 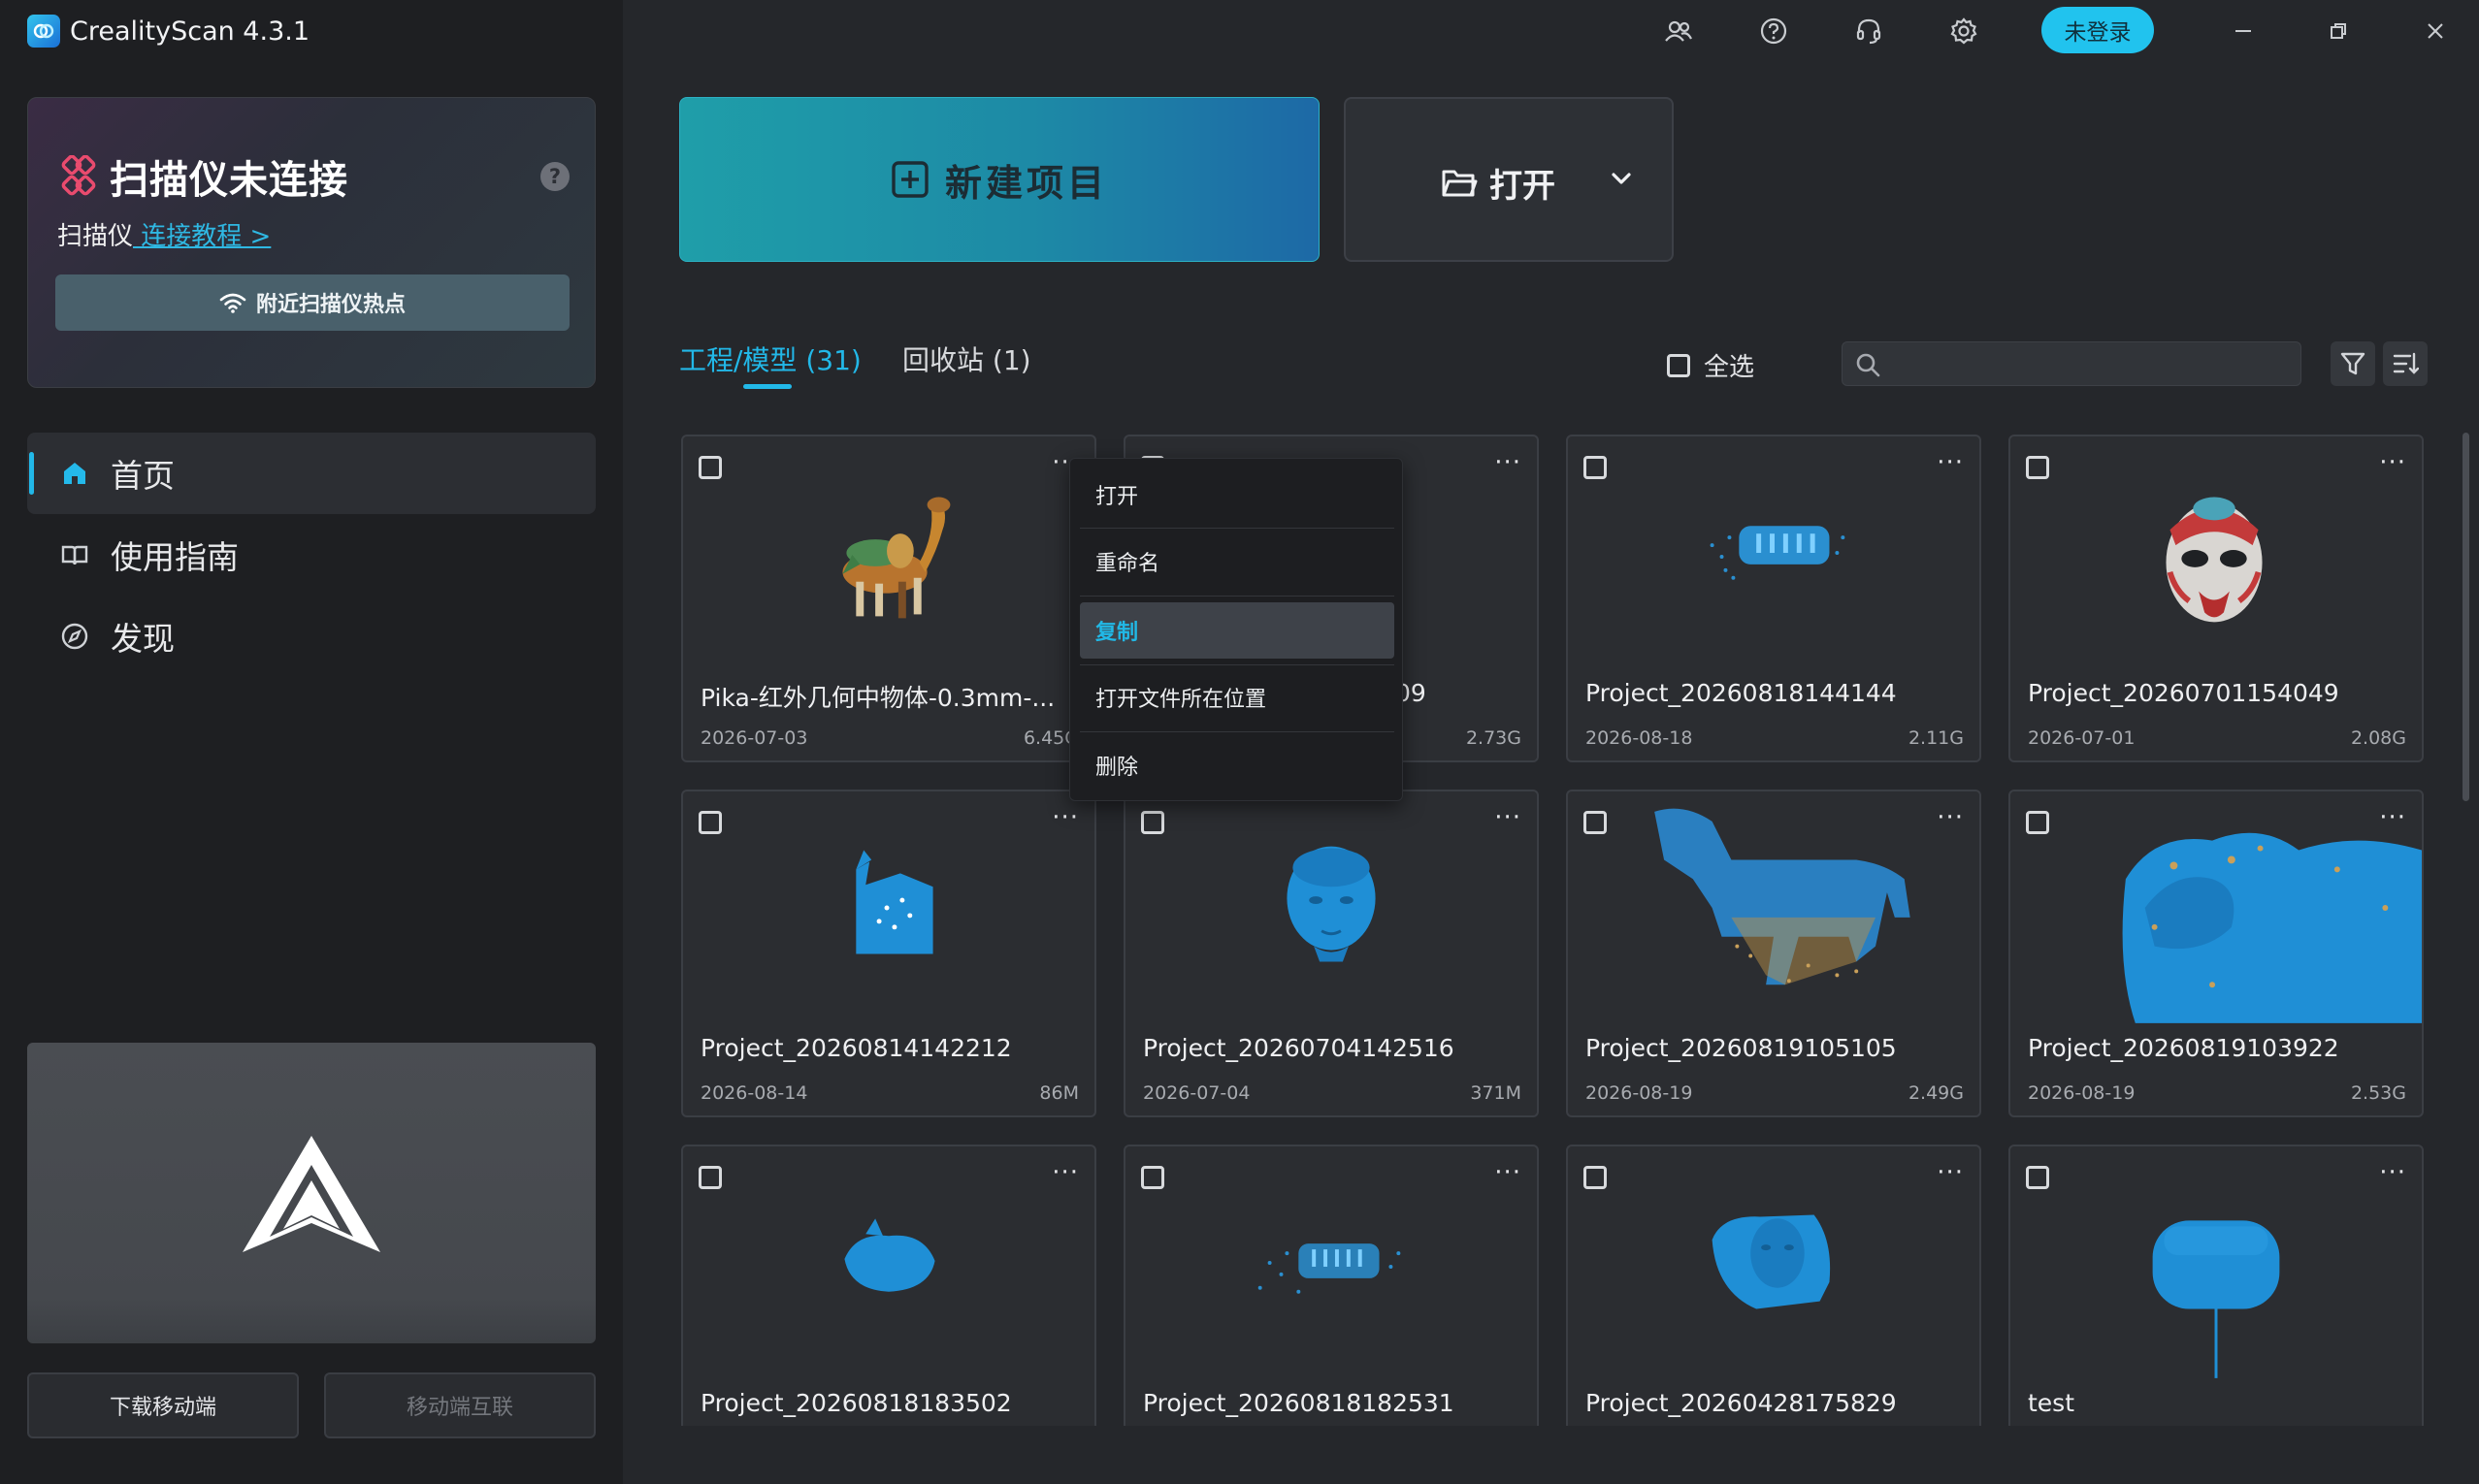 What do you see at coordinates (2216, 1285) in the screenshot?
I see `project-card: ··· test` at bounding box center [2216, 1285].